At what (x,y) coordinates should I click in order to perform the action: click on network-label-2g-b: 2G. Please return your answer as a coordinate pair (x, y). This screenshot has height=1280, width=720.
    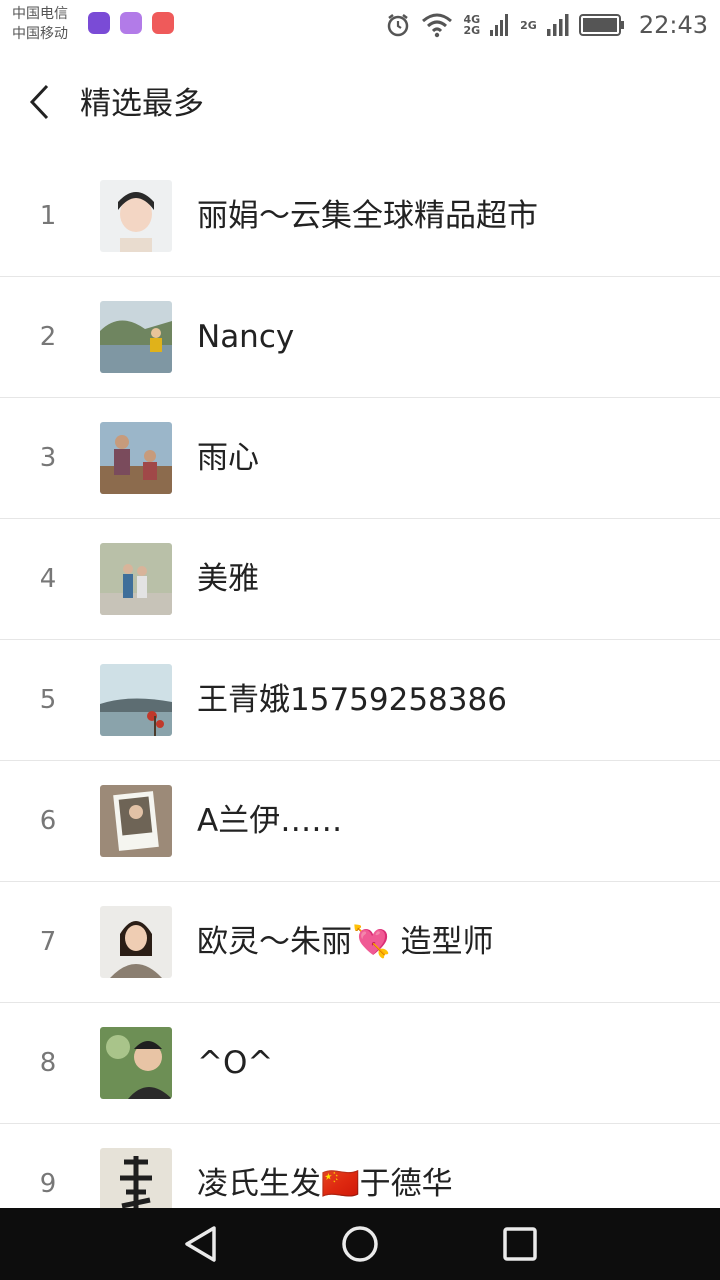
    Looking at the image, I should click on (528, 25).